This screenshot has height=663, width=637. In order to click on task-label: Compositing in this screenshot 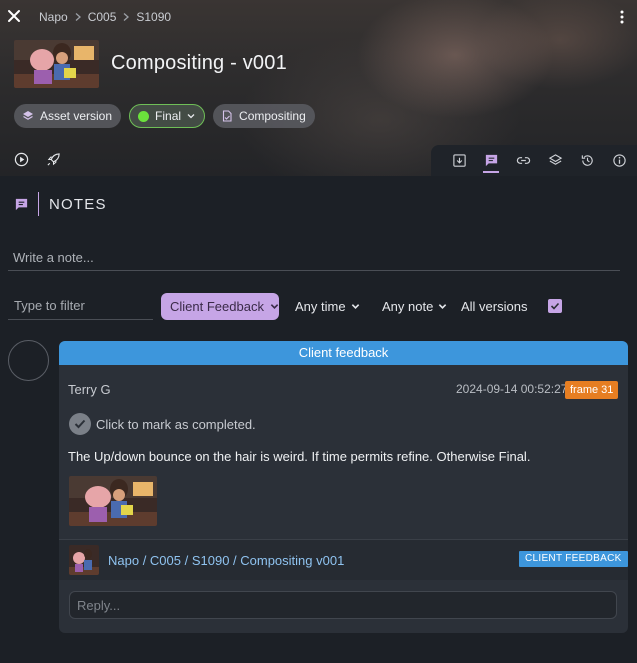, I will do `click(272, 116)`.